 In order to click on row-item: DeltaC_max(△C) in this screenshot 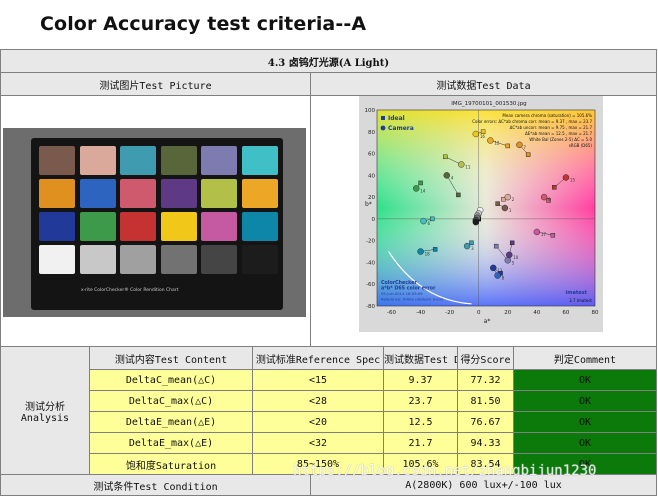, I will do `click(171, 401)`.